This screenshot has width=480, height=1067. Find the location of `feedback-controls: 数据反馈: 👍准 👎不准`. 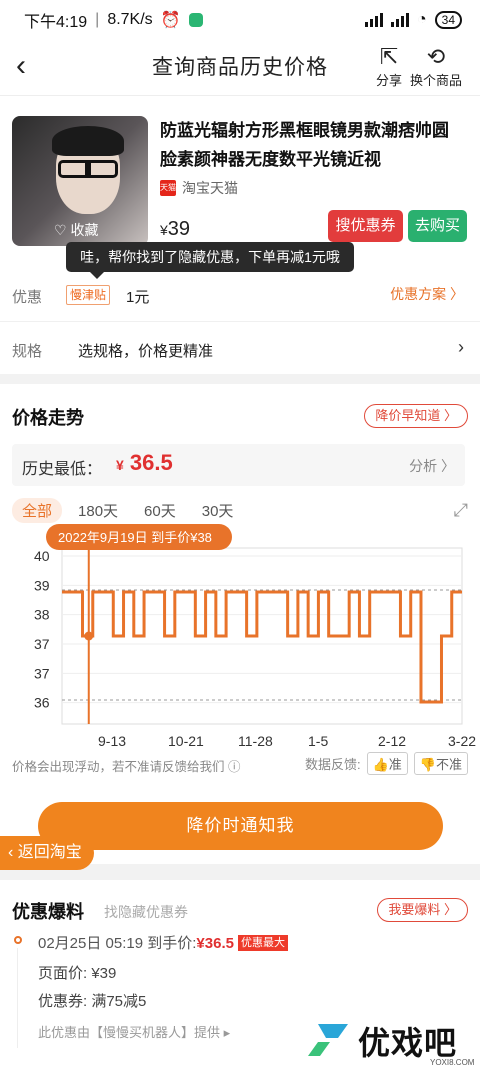

feedback-controls: 数据反馈: 👍准 👎不准 is located at coordinates (386, 763).